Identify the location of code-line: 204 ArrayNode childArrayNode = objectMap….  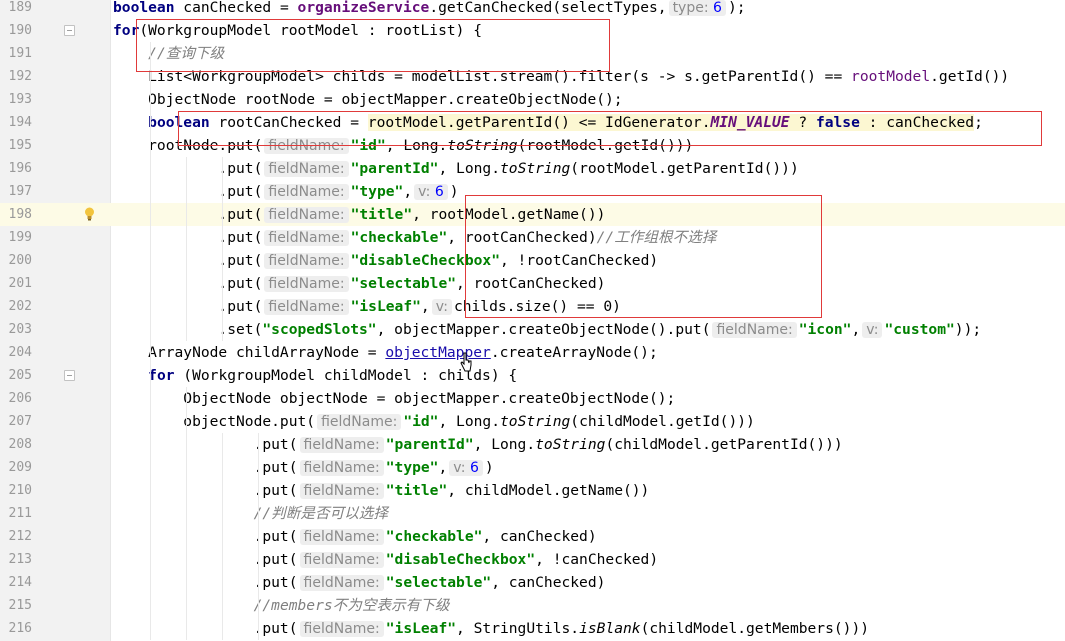
(532, 352).